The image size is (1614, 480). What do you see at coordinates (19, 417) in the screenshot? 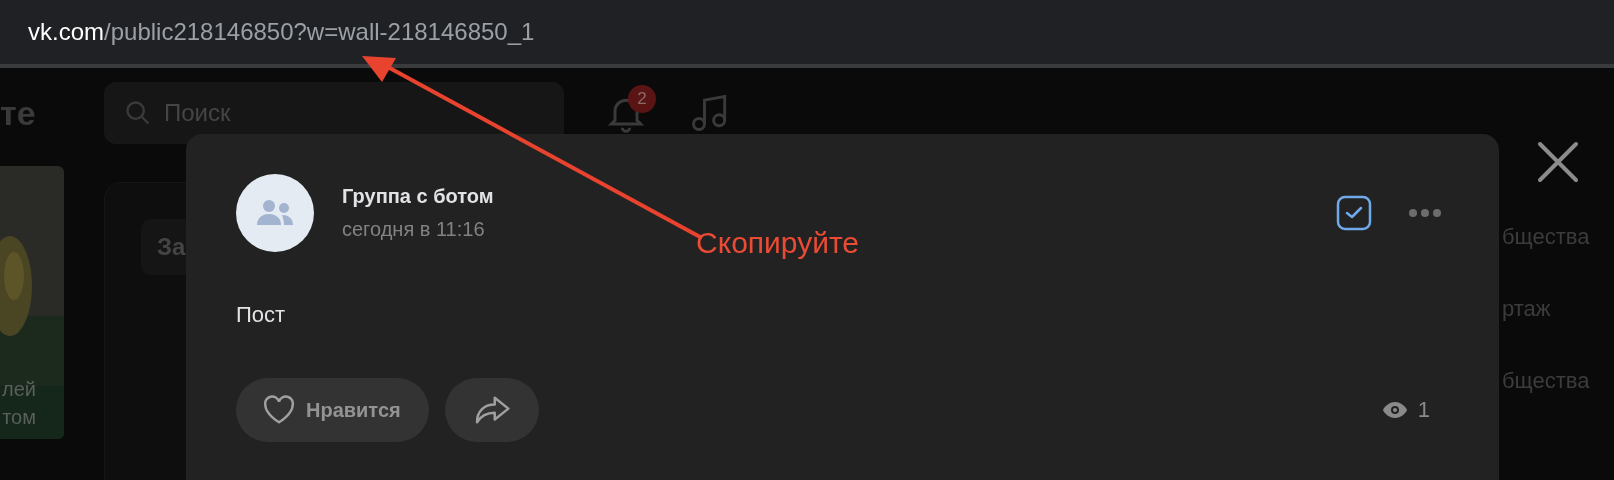
I see `card-caption: том` at bounding box center [19, 417].